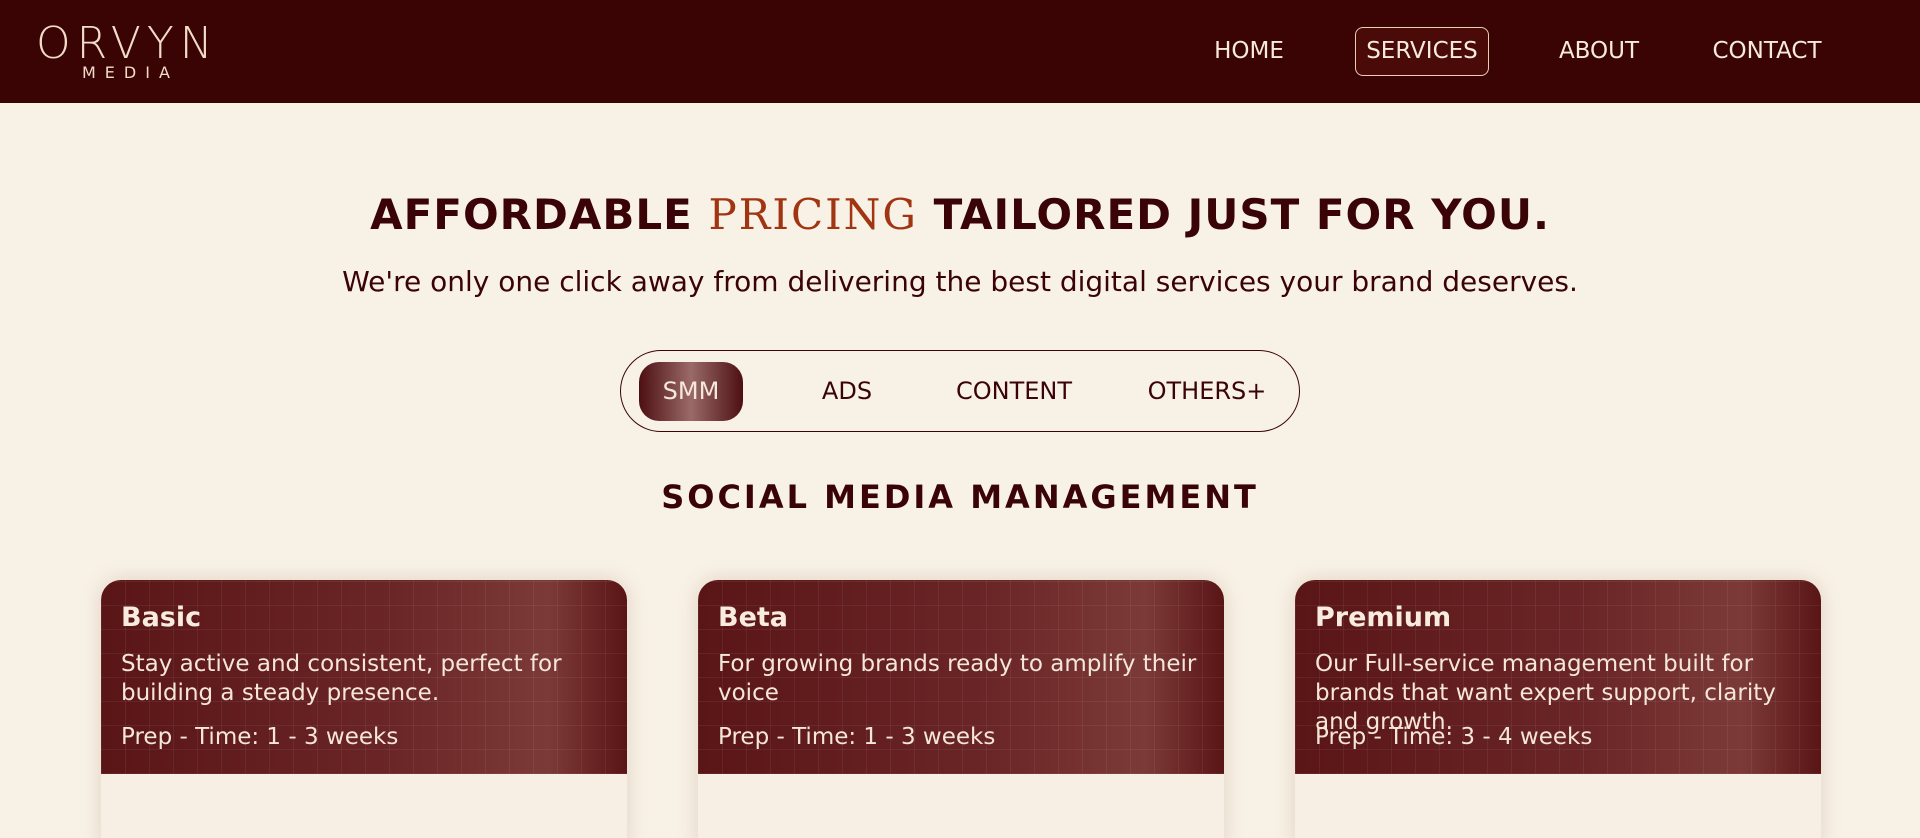 The width and height of the screenshot is (1920, 838). What do you see at coordinates (1422, 51) in the screenshot?
I see `nav-services: SERVICES` at bounding box center [1422, 51].